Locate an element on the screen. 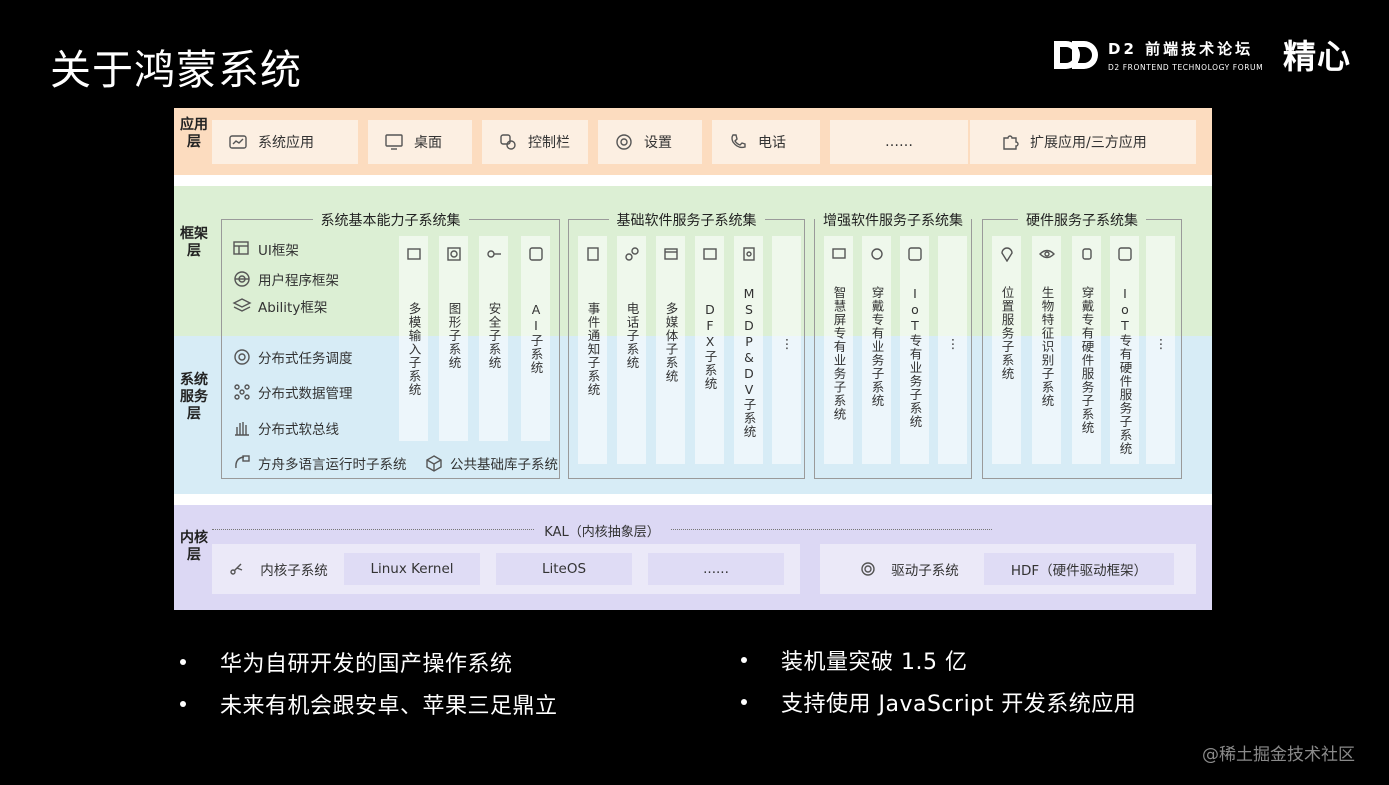 The height and width of the screenshot is (785, 1389). app-item-extension-apps: 扩展应用/三方应用 is located at coordinates (1083, 142).